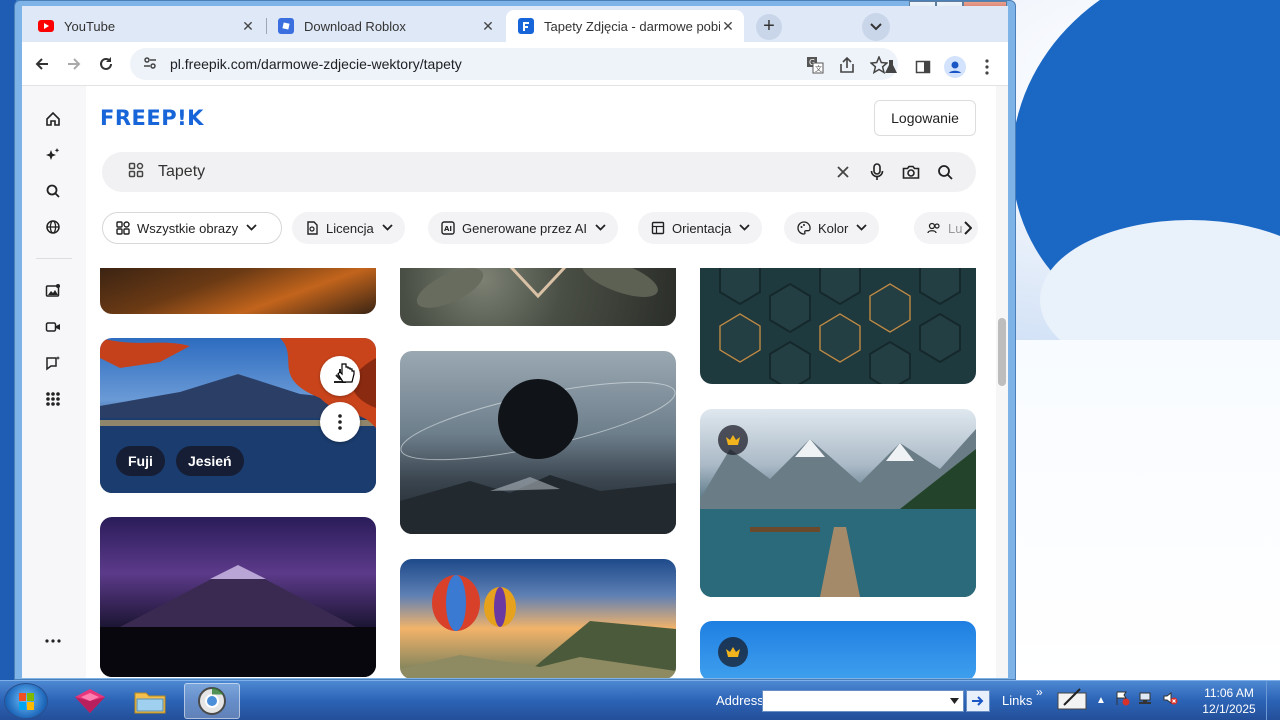 This screenshot has width=1280, height=720. Describe the element at coordinates (700, 228) in the screenshot. I see `filter-orientation: Orientacja` at that location.